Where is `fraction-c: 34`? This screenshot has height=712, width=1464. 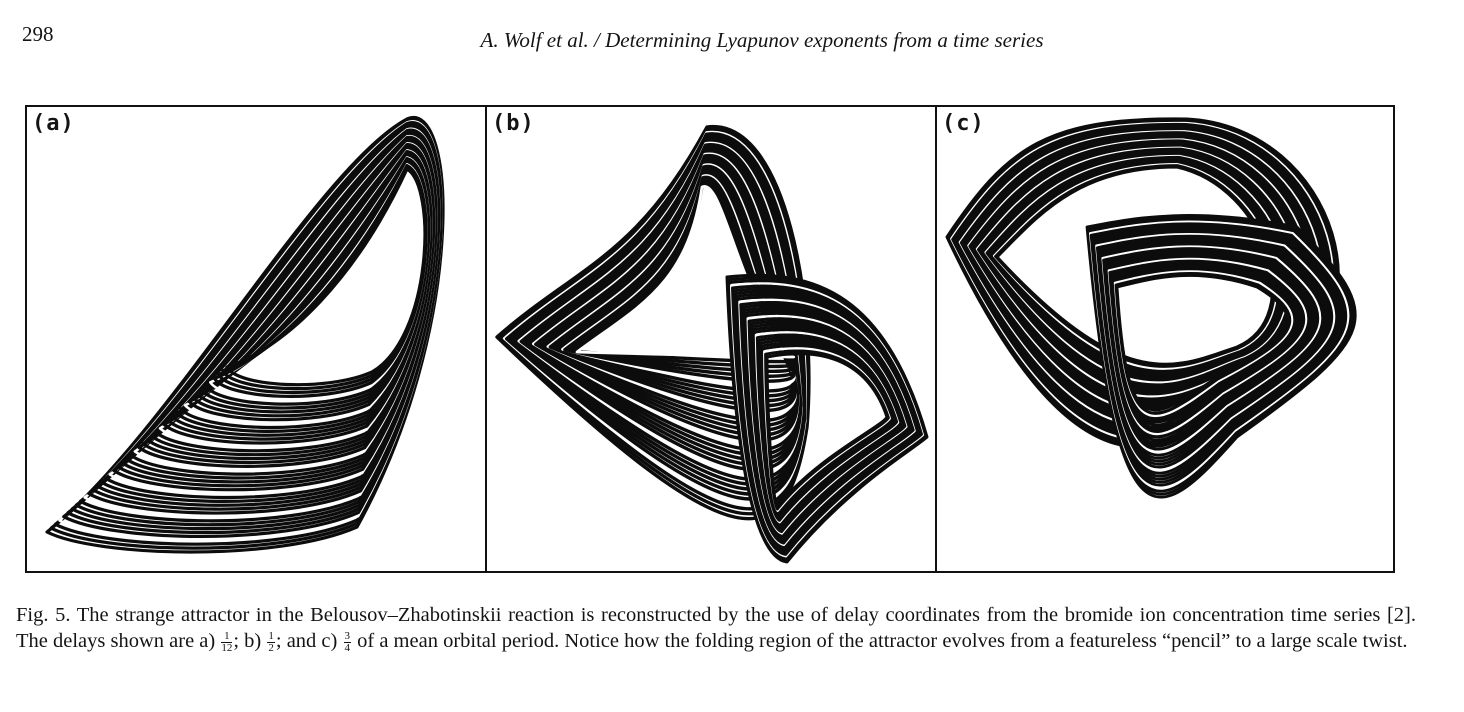
fraction-c: 34 is located at coordinates (347, 641).